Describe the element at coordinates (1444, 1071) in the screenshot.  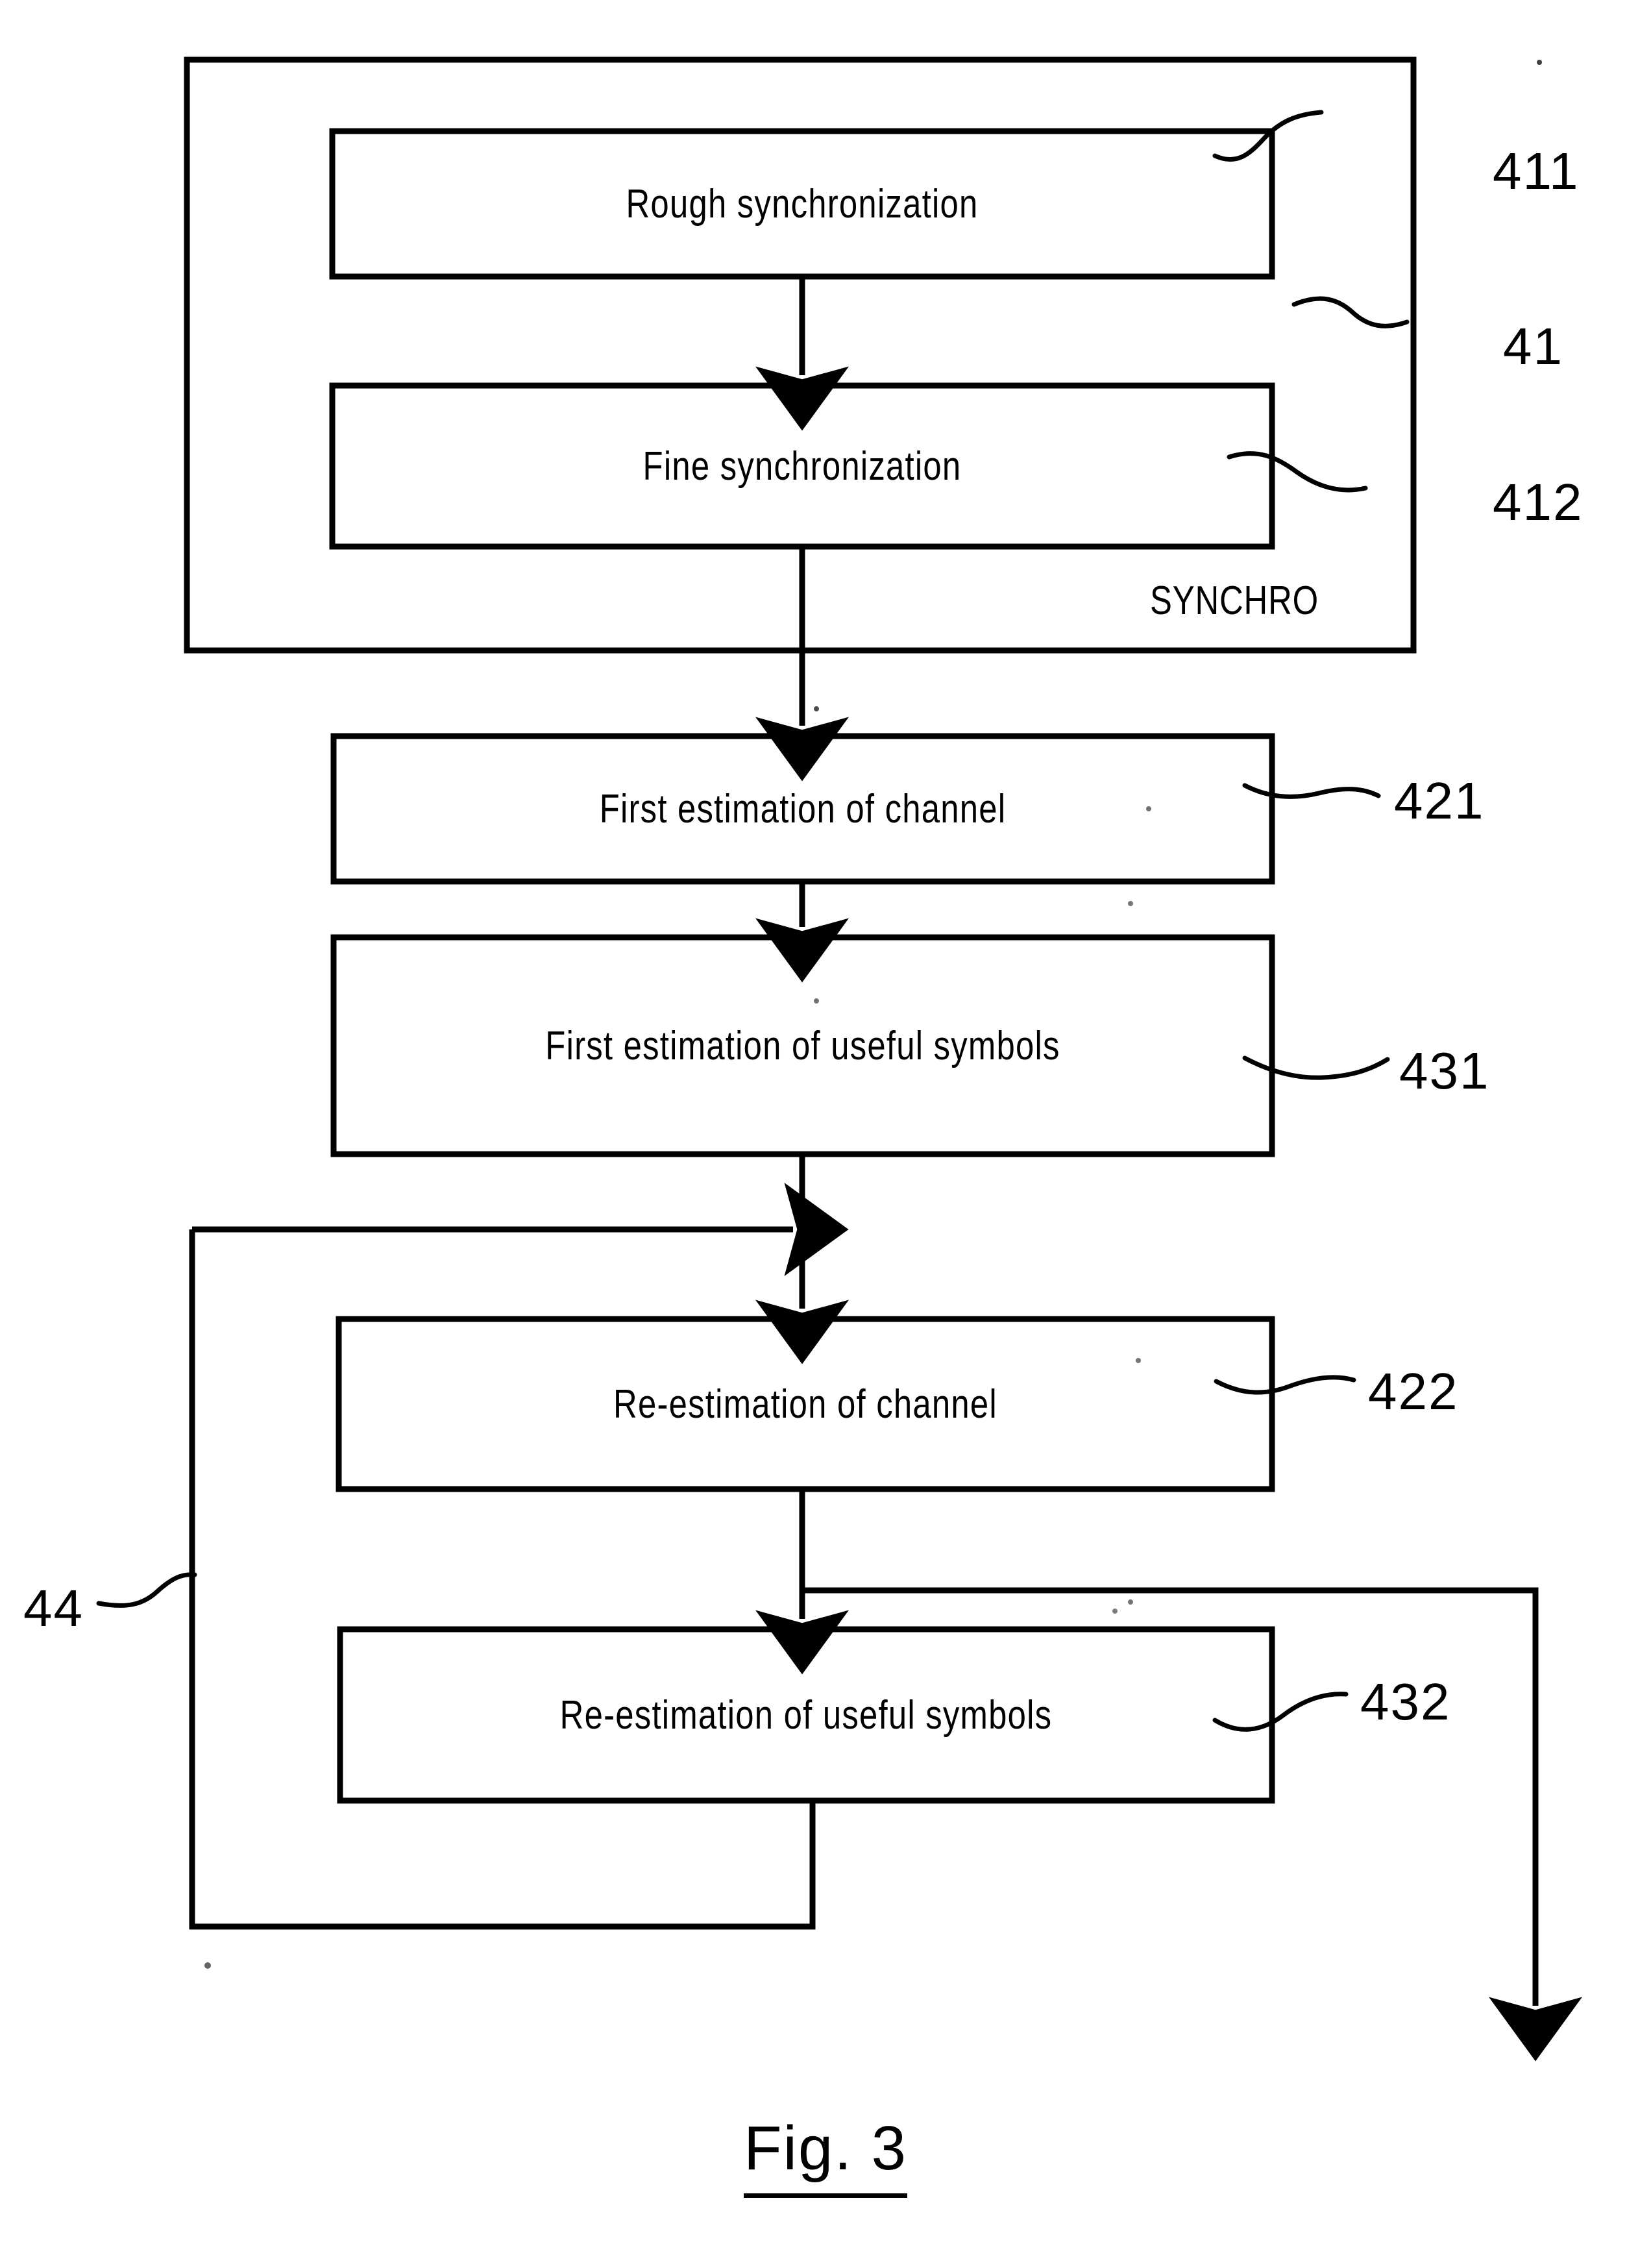
I see `ref-numeral-431: 431` at that location.